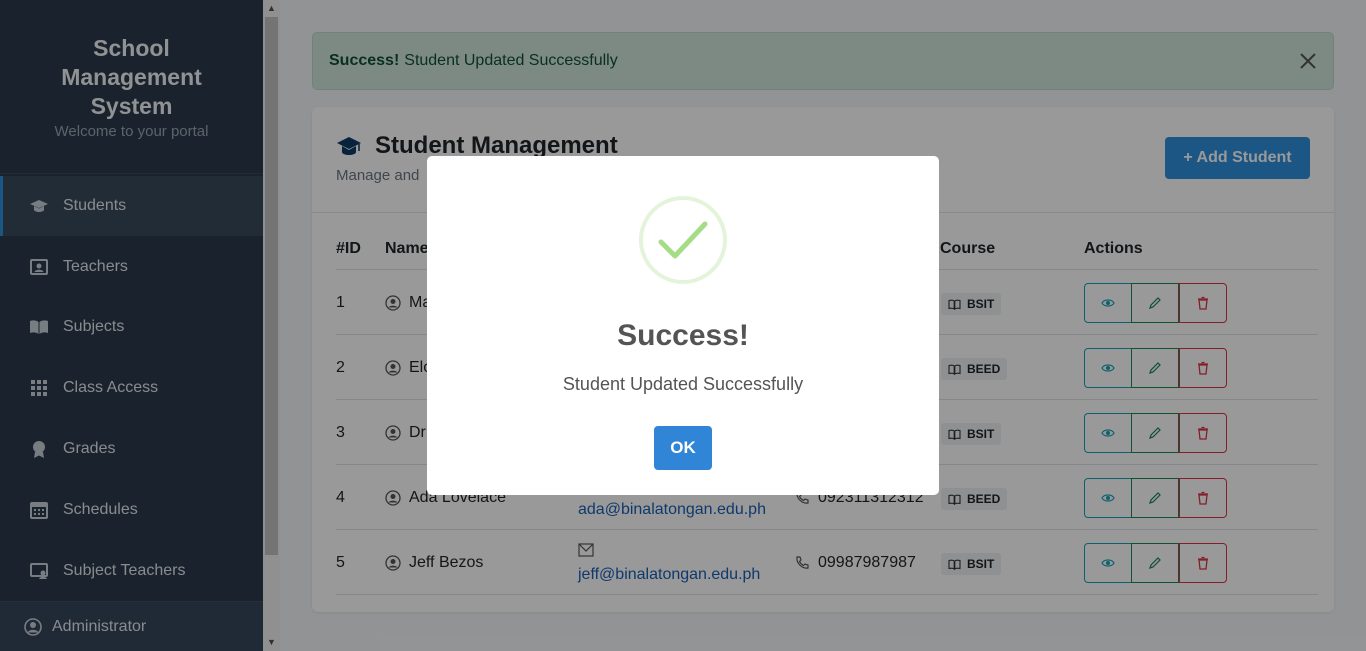 The image size is (1366, 651). I want to click on dialog-title: Success!, so click(683, 335).